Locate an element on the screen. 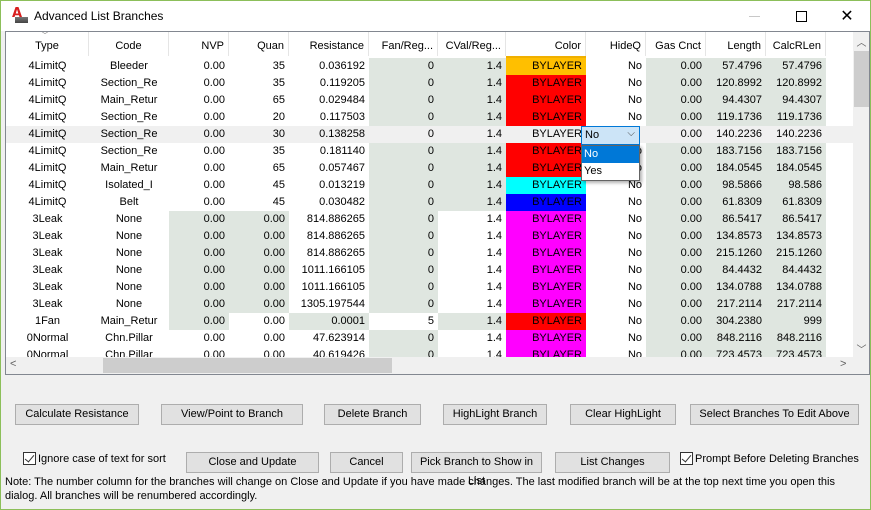  cell-length: 184.0545 is located at coordinates (736, 168).